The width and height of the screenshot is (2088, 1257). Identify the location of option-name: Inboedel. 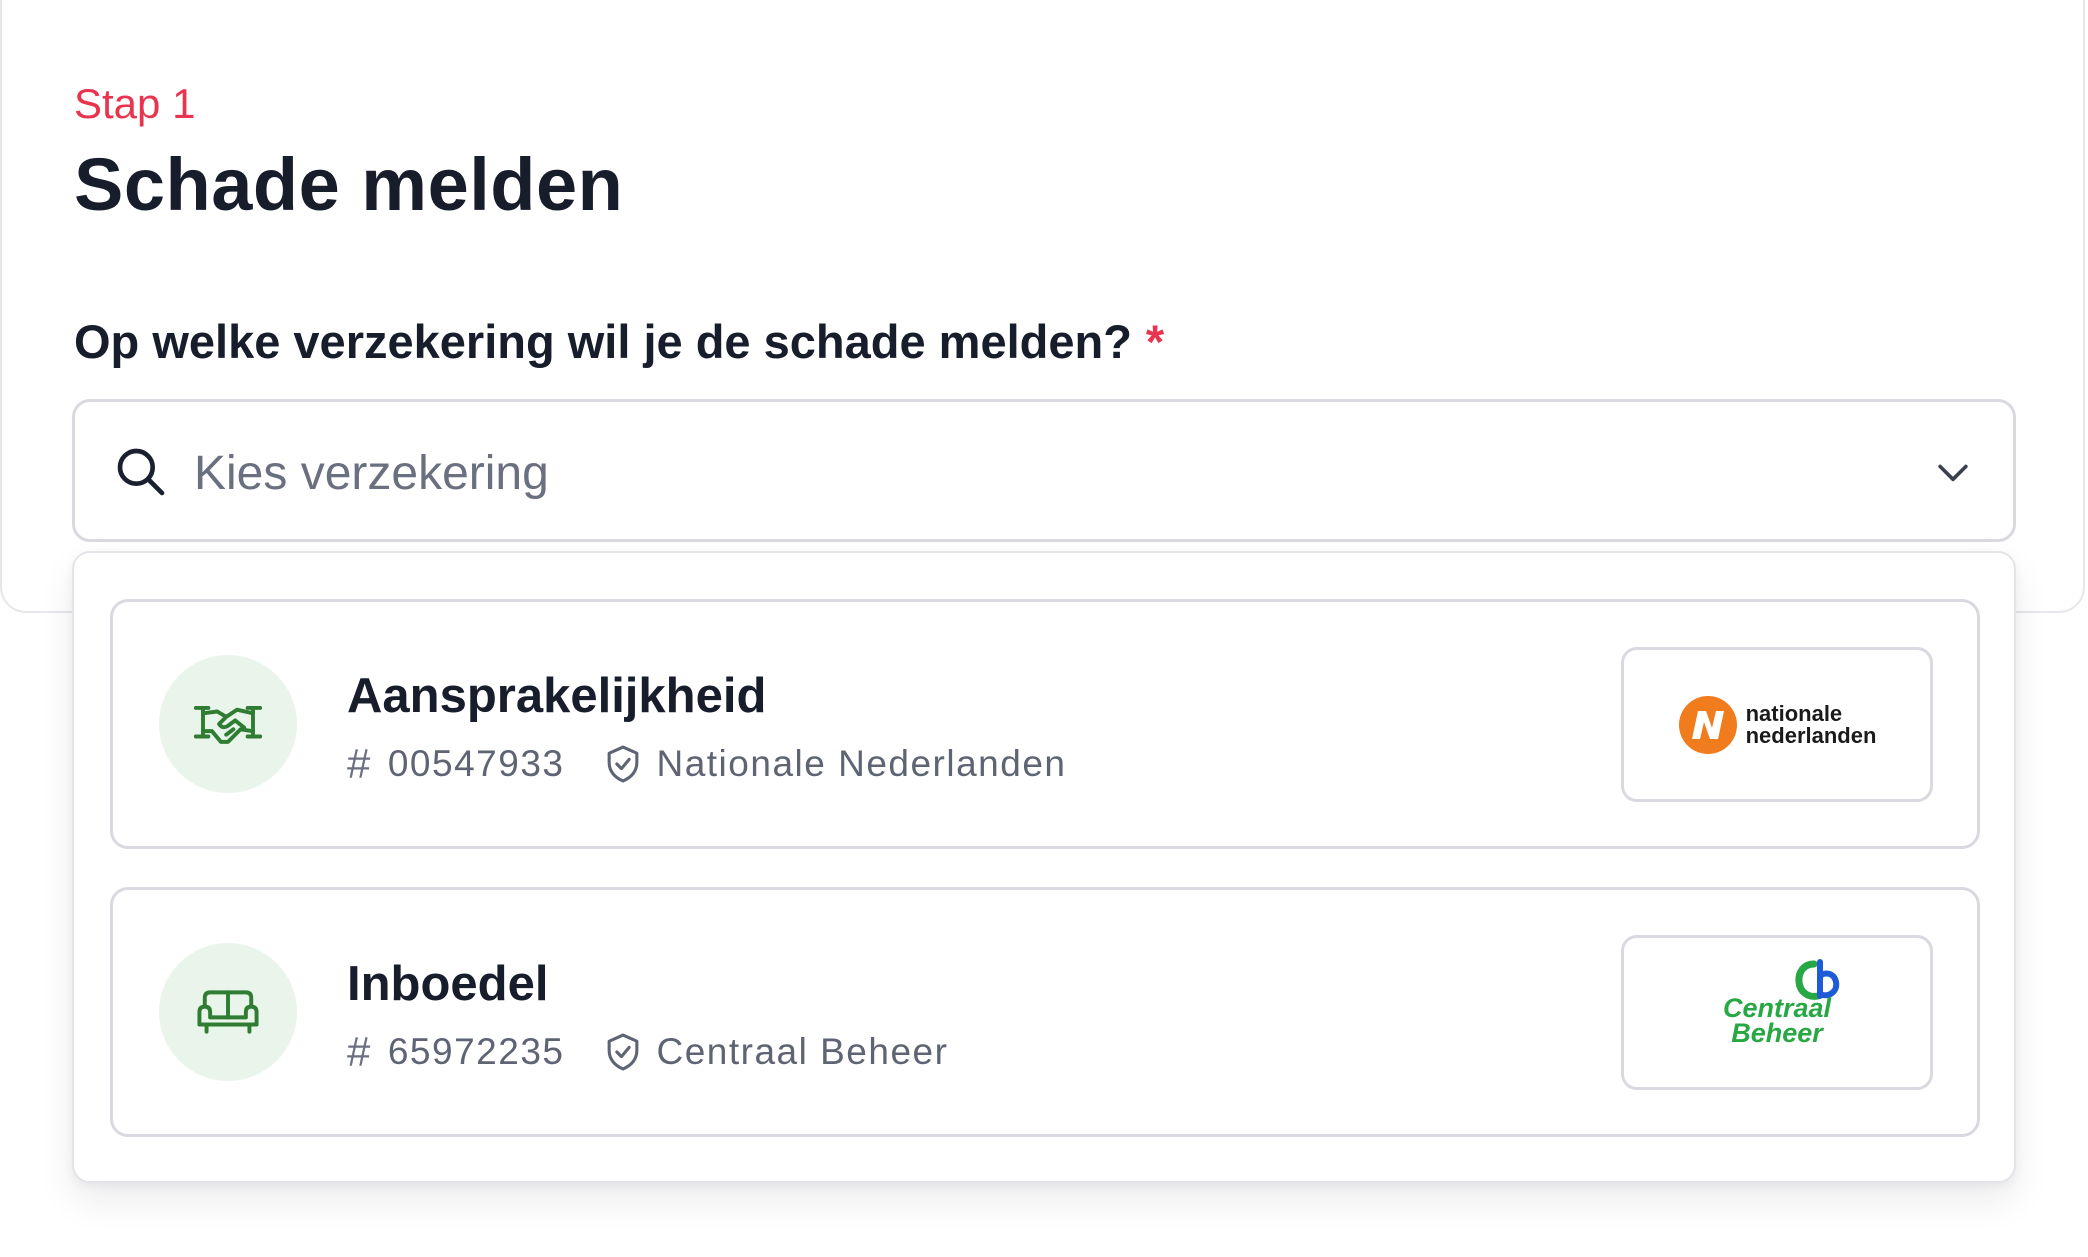
(448, 984).